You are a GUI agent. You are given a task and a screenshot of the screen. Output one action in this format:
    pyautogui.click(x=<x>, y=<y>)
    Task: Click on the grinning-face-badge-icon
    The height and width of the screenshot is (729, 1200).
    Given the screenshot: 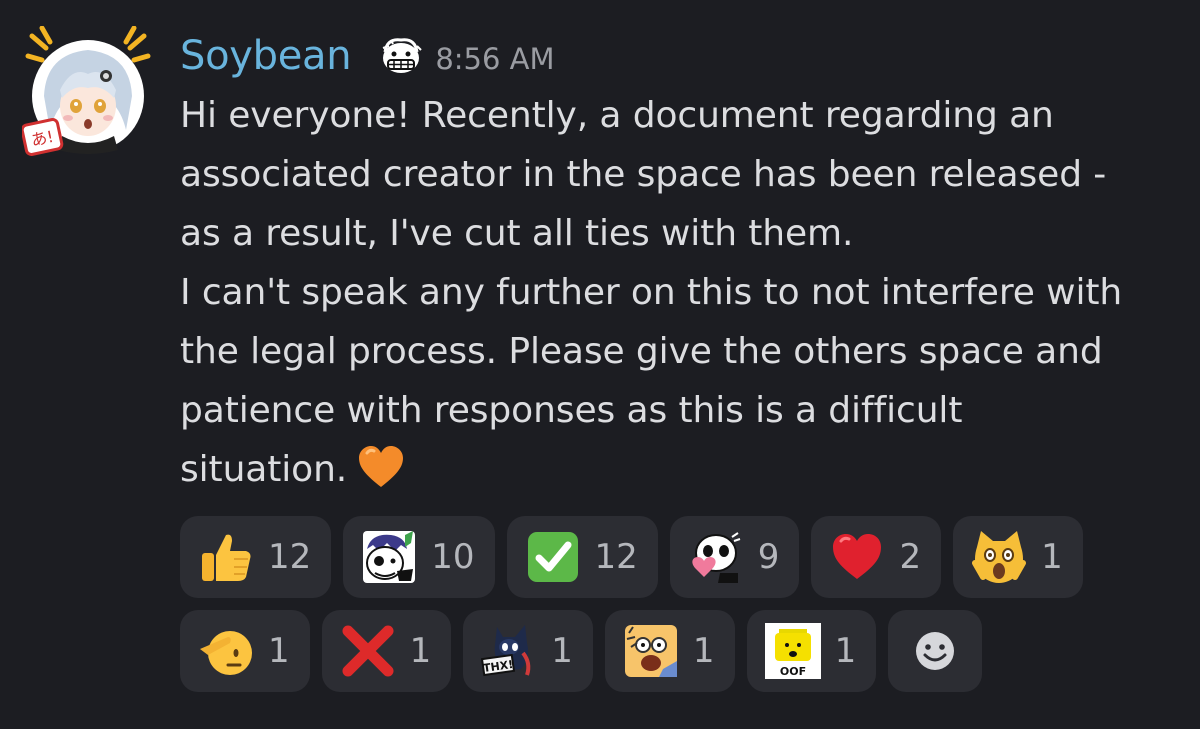 What is the action you would take?
    pyautogui.click(x=402, y=55)
    